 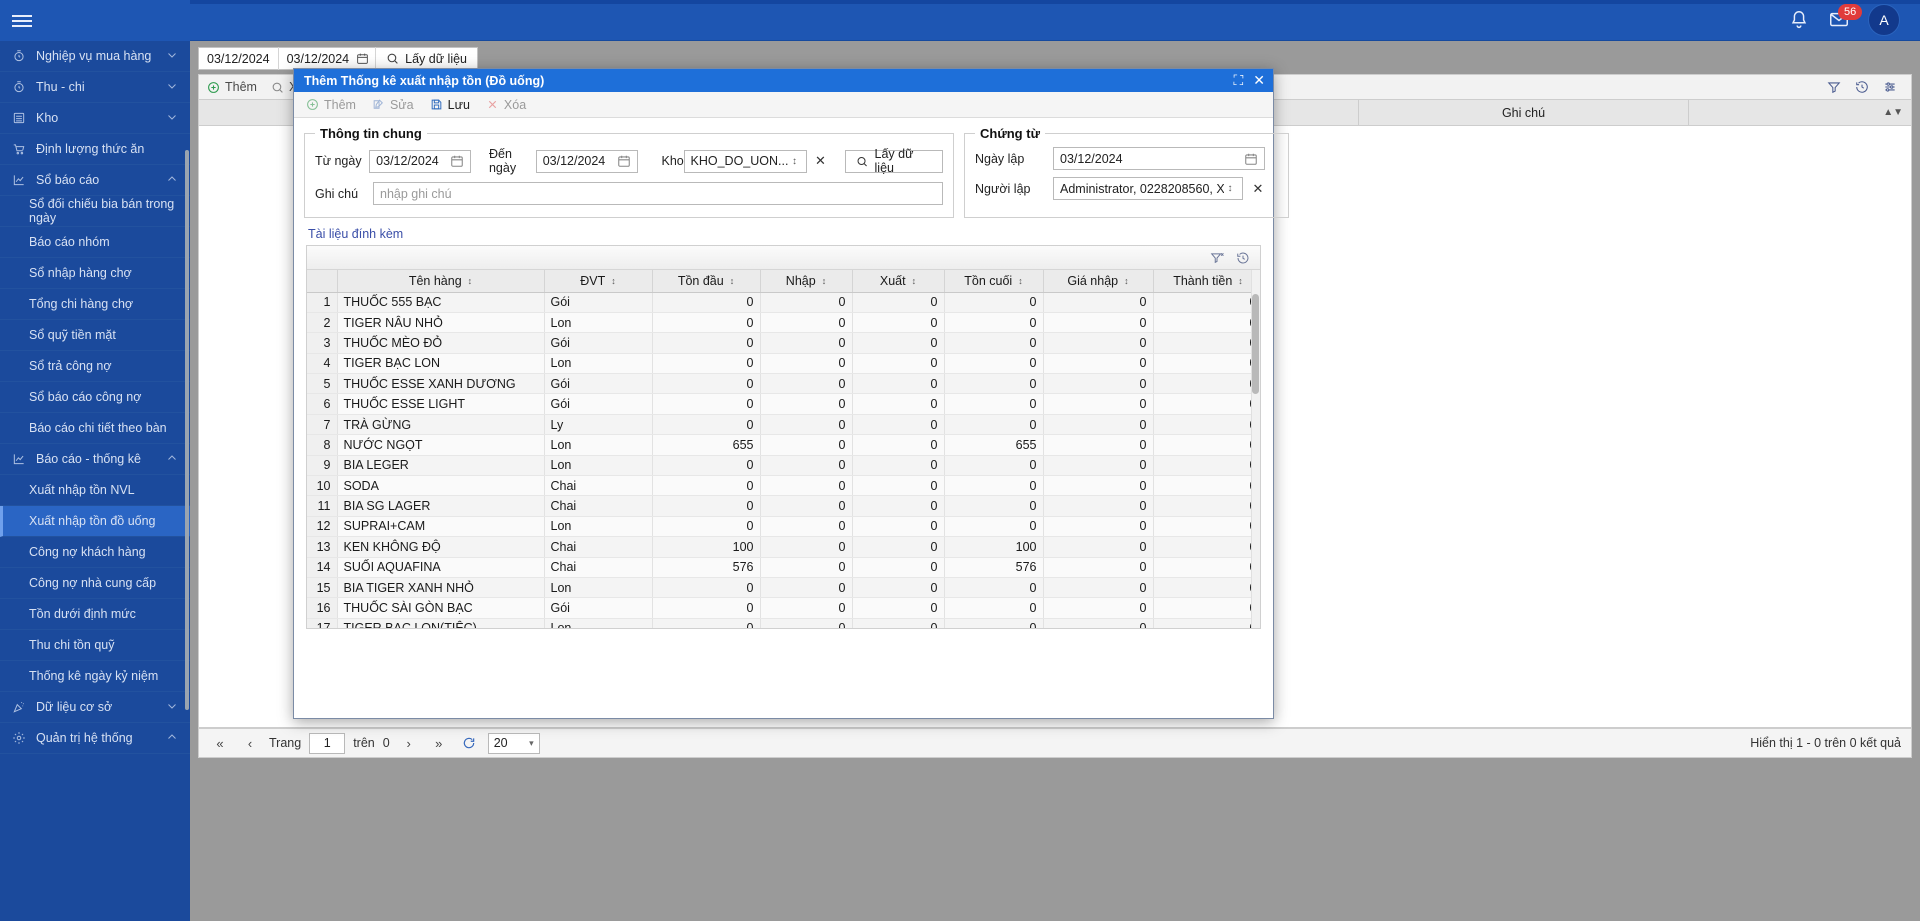 What do you see at coordinates (1206, 281) in the screenshot?
I see `column-header-thanh_tien: Thành tiền ↕` at bounding box center [1206, 281].